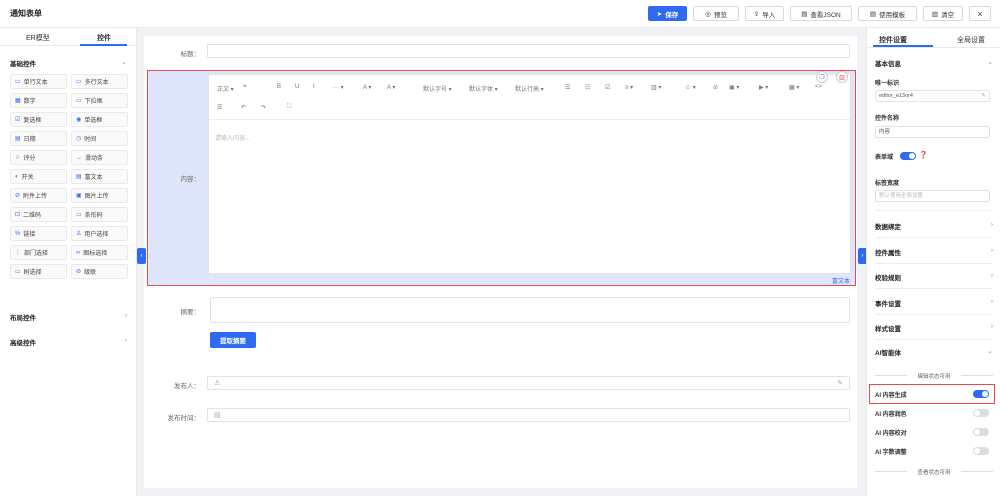 The width and height of the screenshot is (1000, 496). Describe the element at coordinates (233, 340) in the screenshot. I see `extract-summary-button: 提取摘要` at that location.